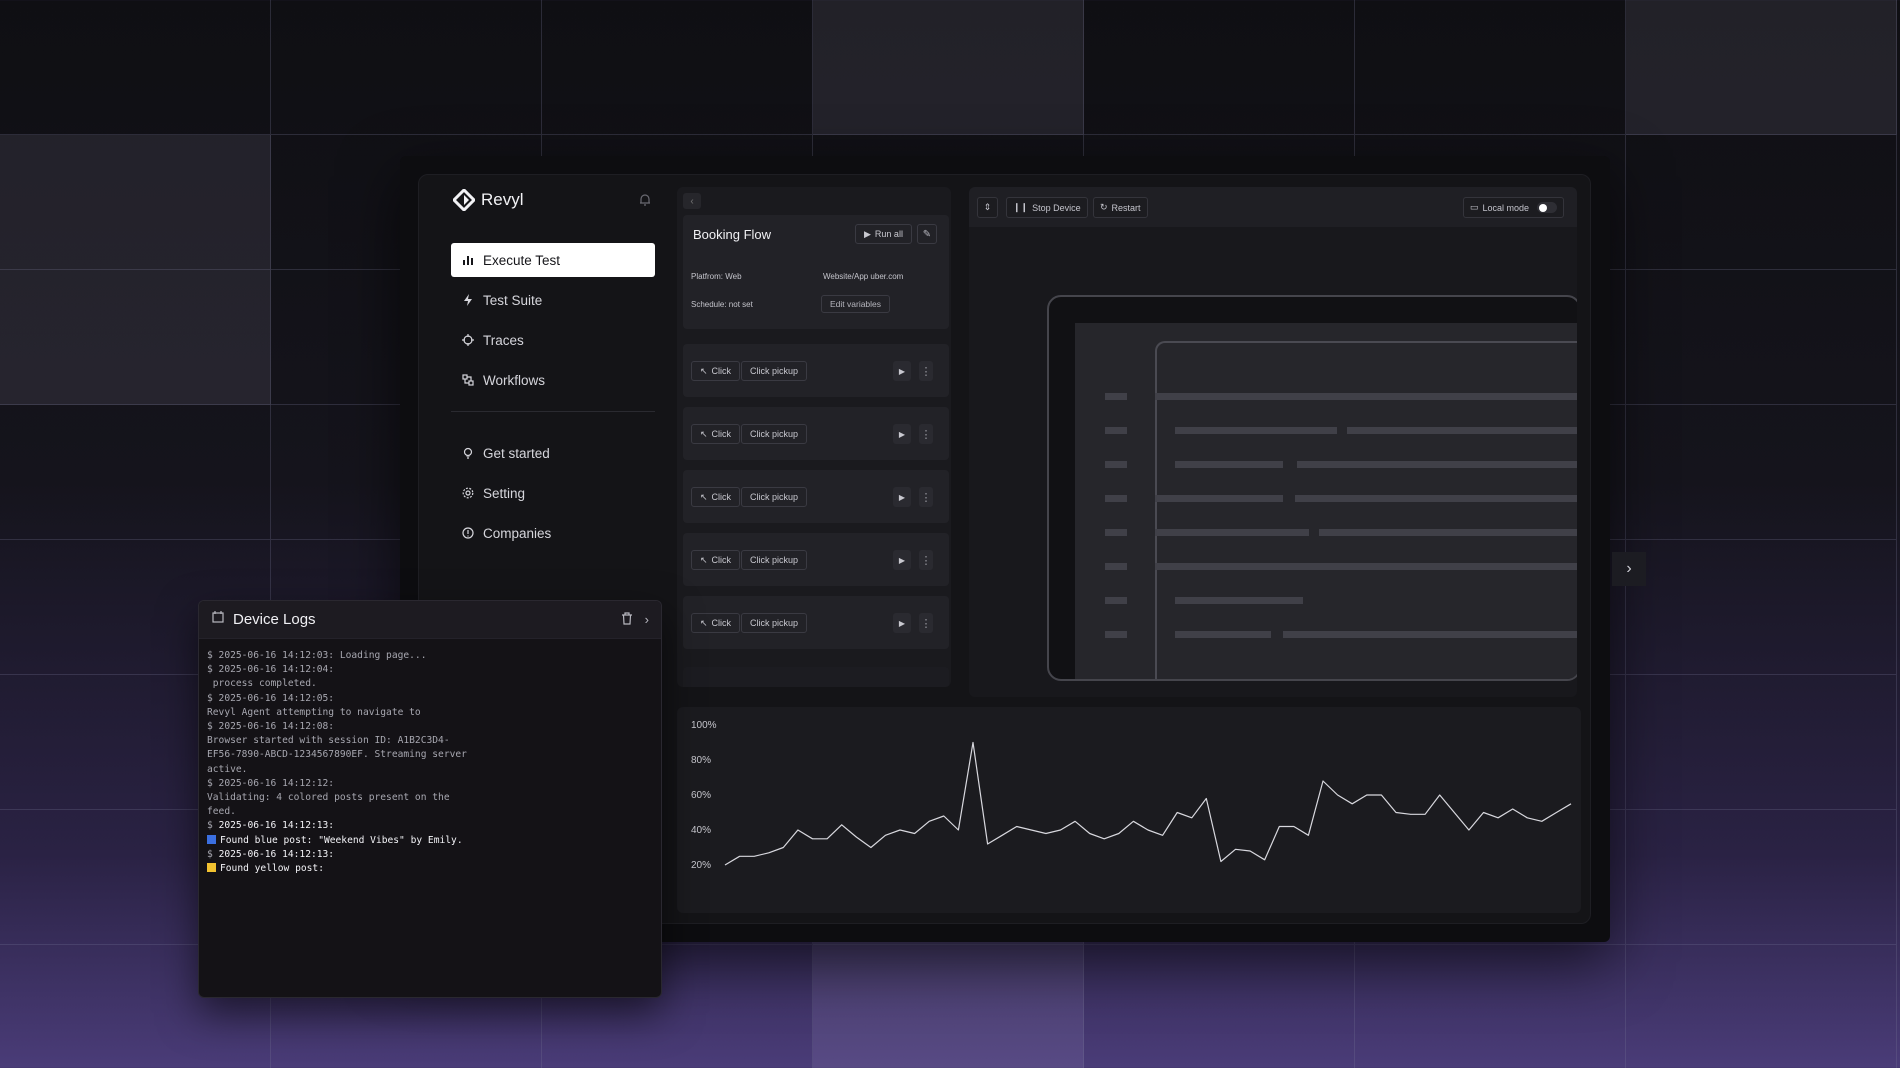  What do you see at coordinates (271, 670) in the screenshot?
I see `log-text: $ 2025-06-16 14:12:04:` at bounding box center [271, 670].